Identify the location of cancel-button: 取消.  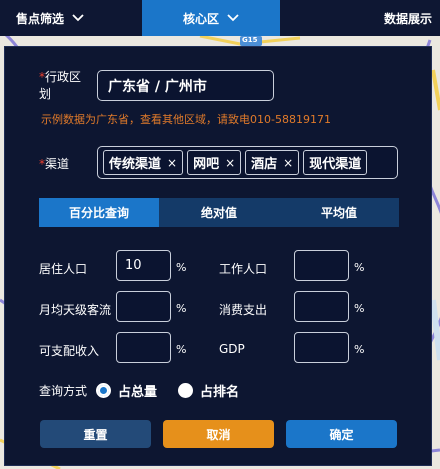
(218, 434).